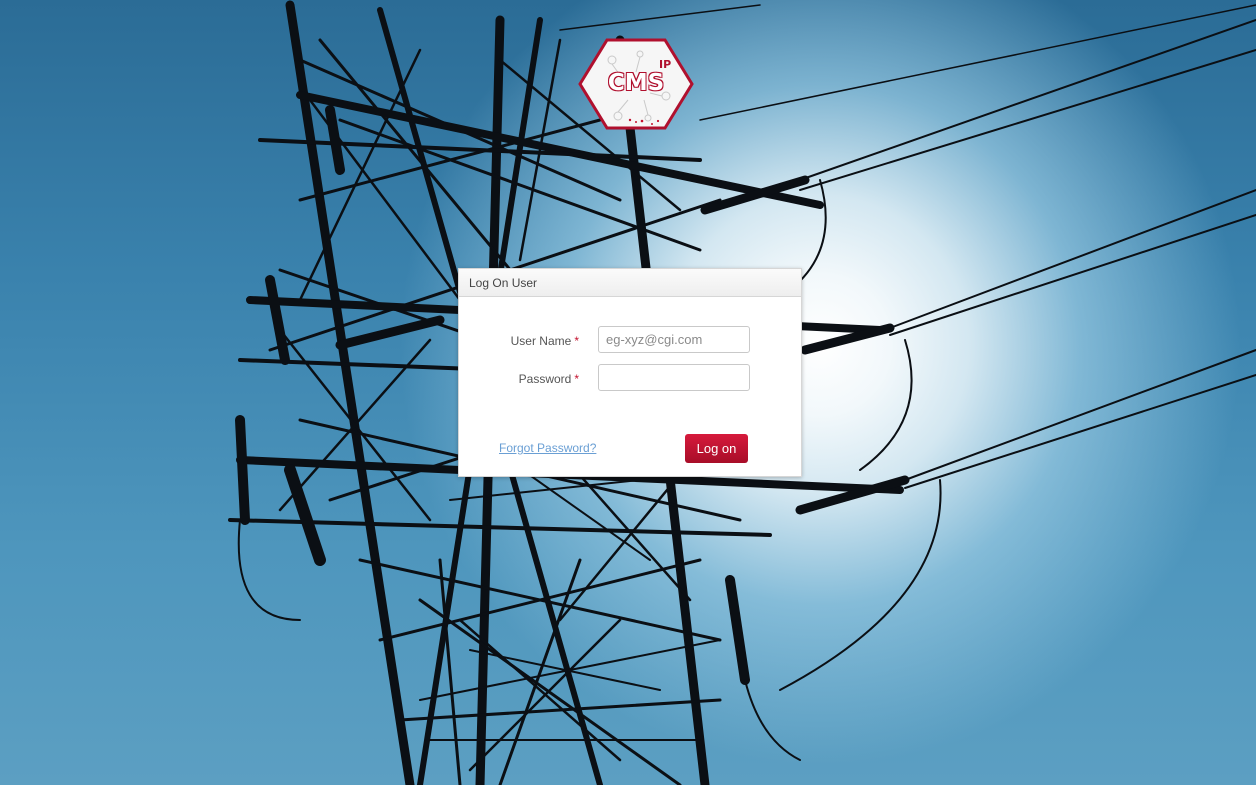 This screenshot has height=785, width=1256. Describe the element at coordinates (541, 341) in the screenshot. I see `username-label-text: User Name` at that location.